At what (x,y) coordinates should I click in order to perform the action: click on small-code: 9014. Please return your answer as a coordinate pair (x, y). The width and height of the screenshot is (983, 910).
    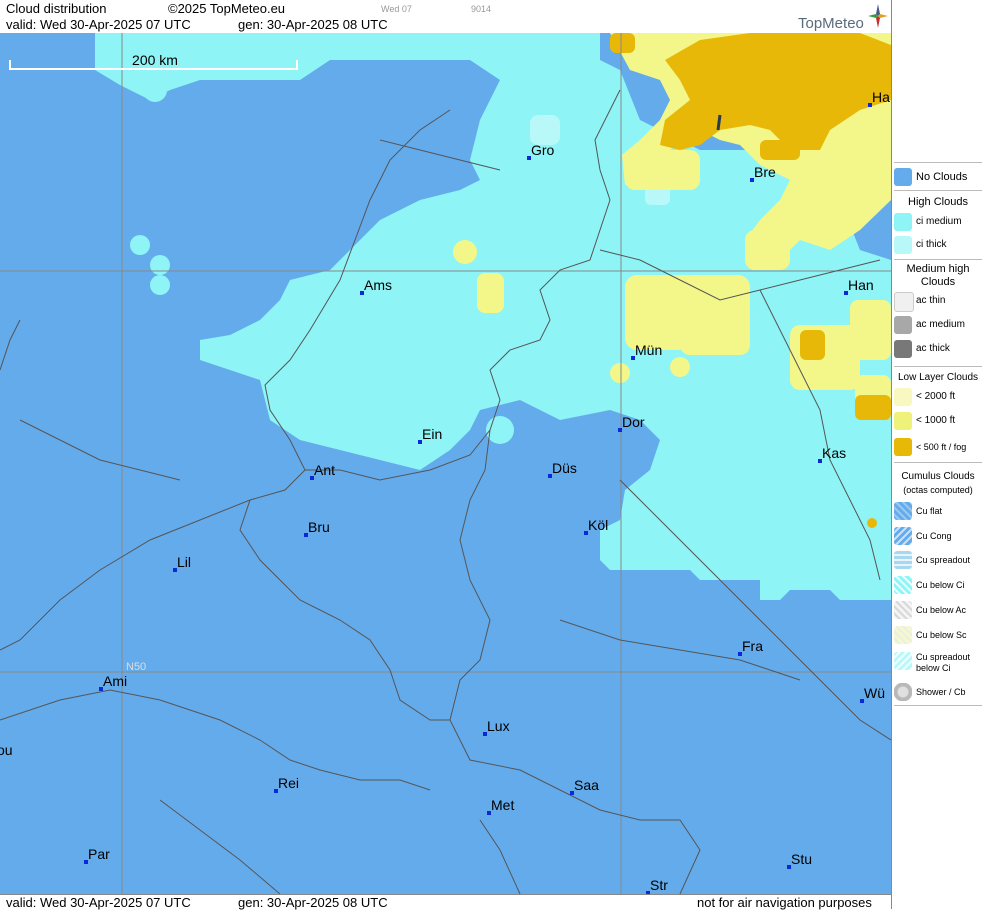
    Looking at the image, I should click on (481, 9).